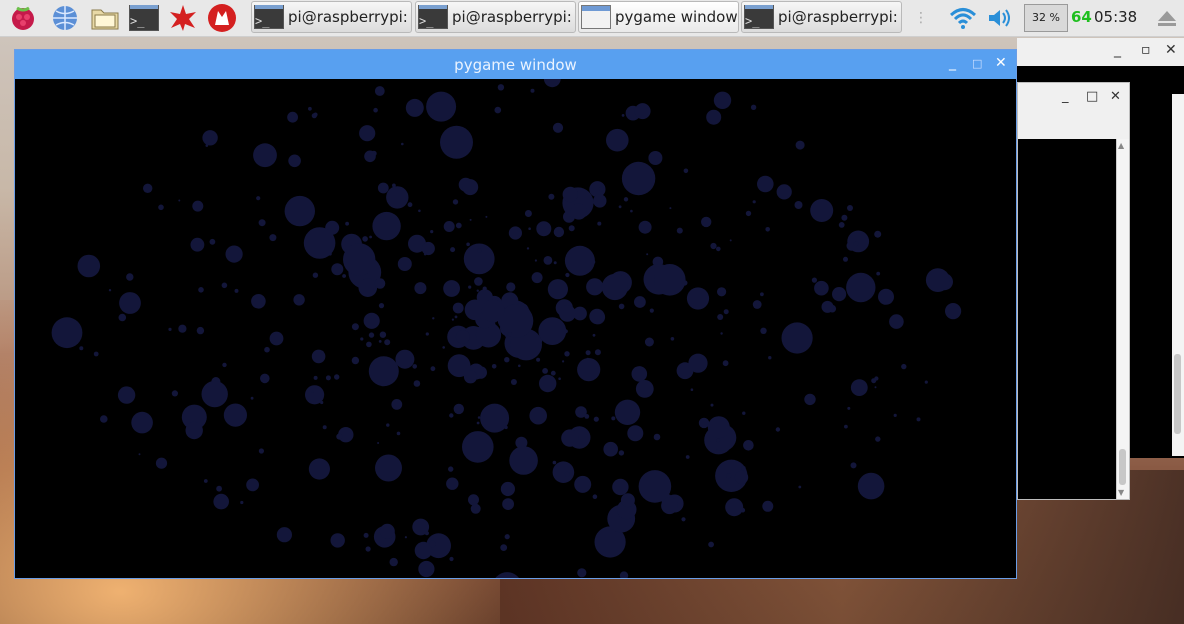 Image resolution: width=1184 pixels, height=624 pixels. Describe the element at coordinates (1100, 52) in the screenshot. I see `window-titlebar: _ ▫ ✕` at that location.